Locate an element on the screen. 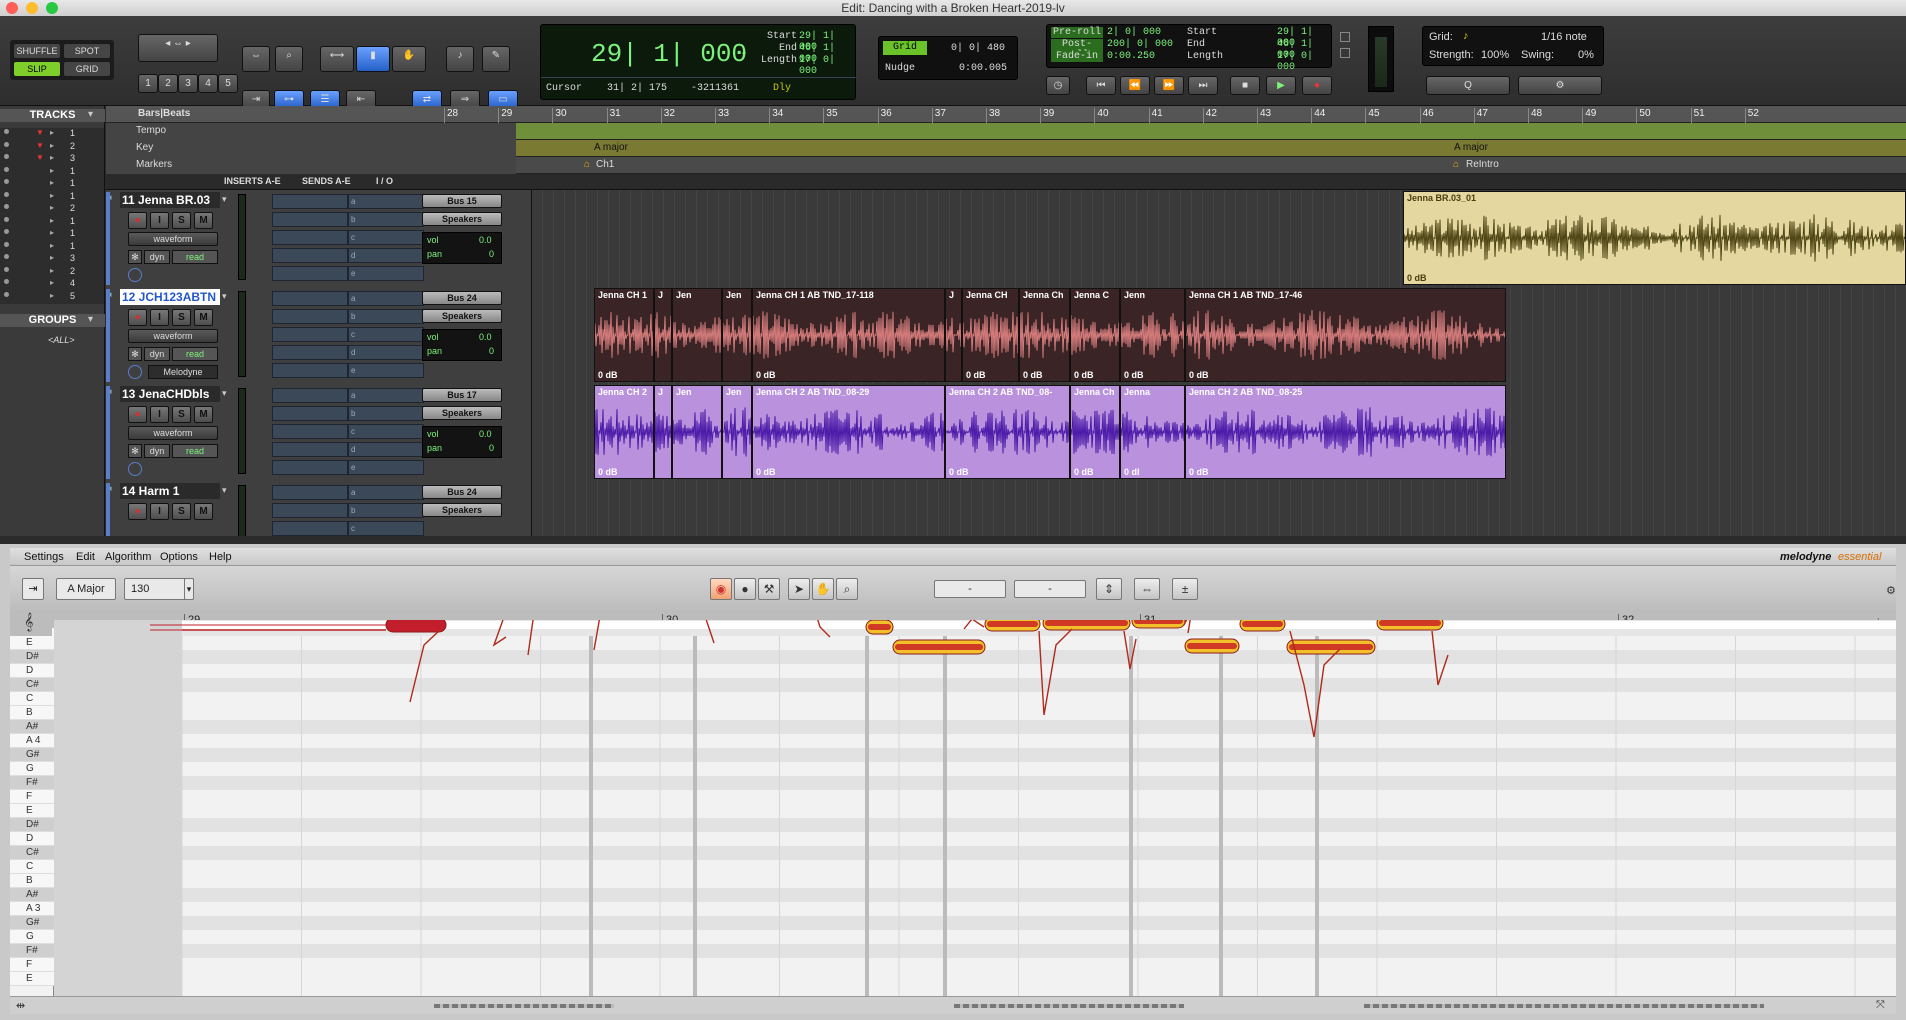 The width and height of the screenshot is (1906, 1020). audio-clip: J is located at coordinates (663, 335).